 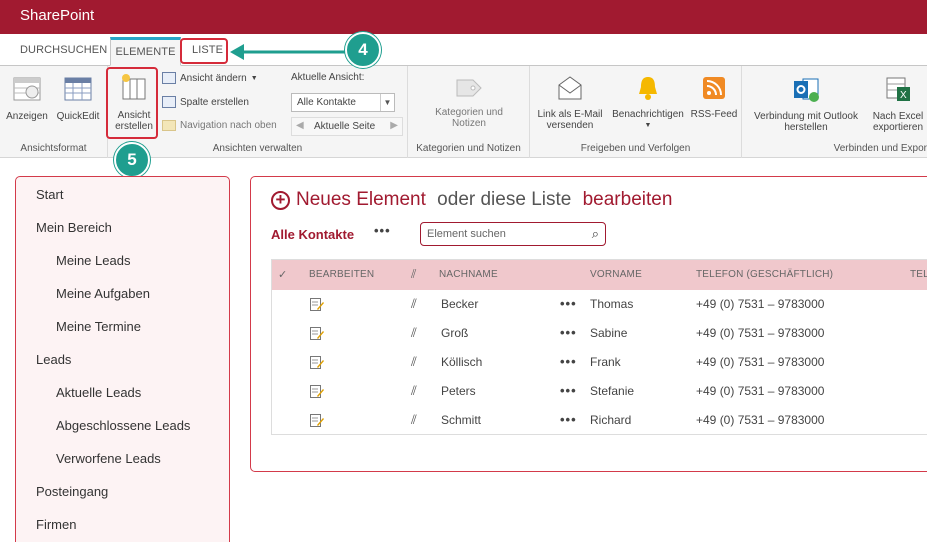 I want to click on nav-leads: Leads, so click(x=53, y=359).